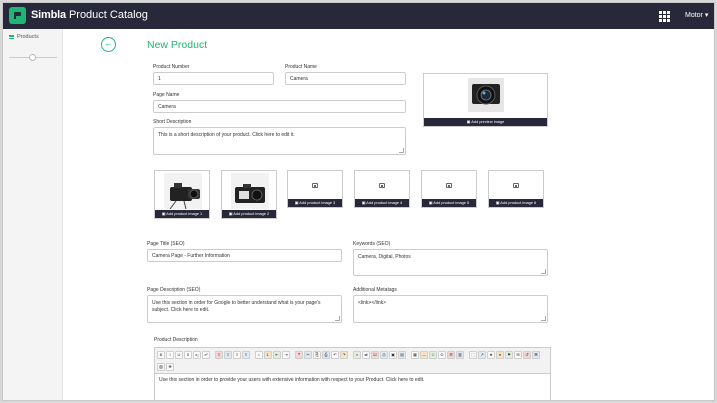  I want to click on editor-toolbar-button: ⎘, so click(317, 354).